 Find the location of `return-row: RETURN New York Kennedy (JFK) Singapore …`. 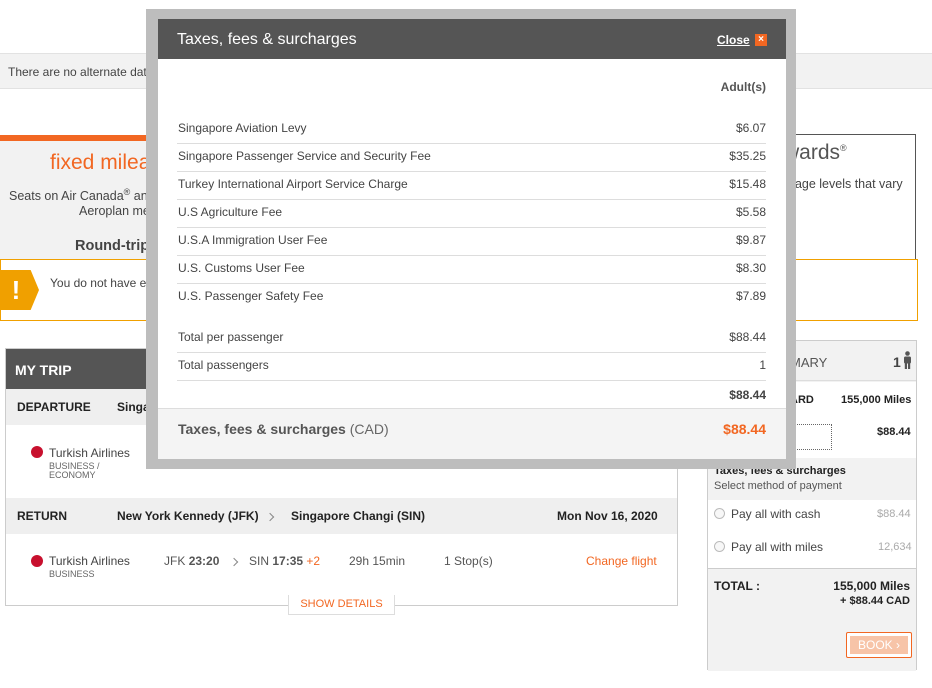

return-row: RETURN New York Kennedy (JFK) Singapore … is located at coordinates (341, 516).